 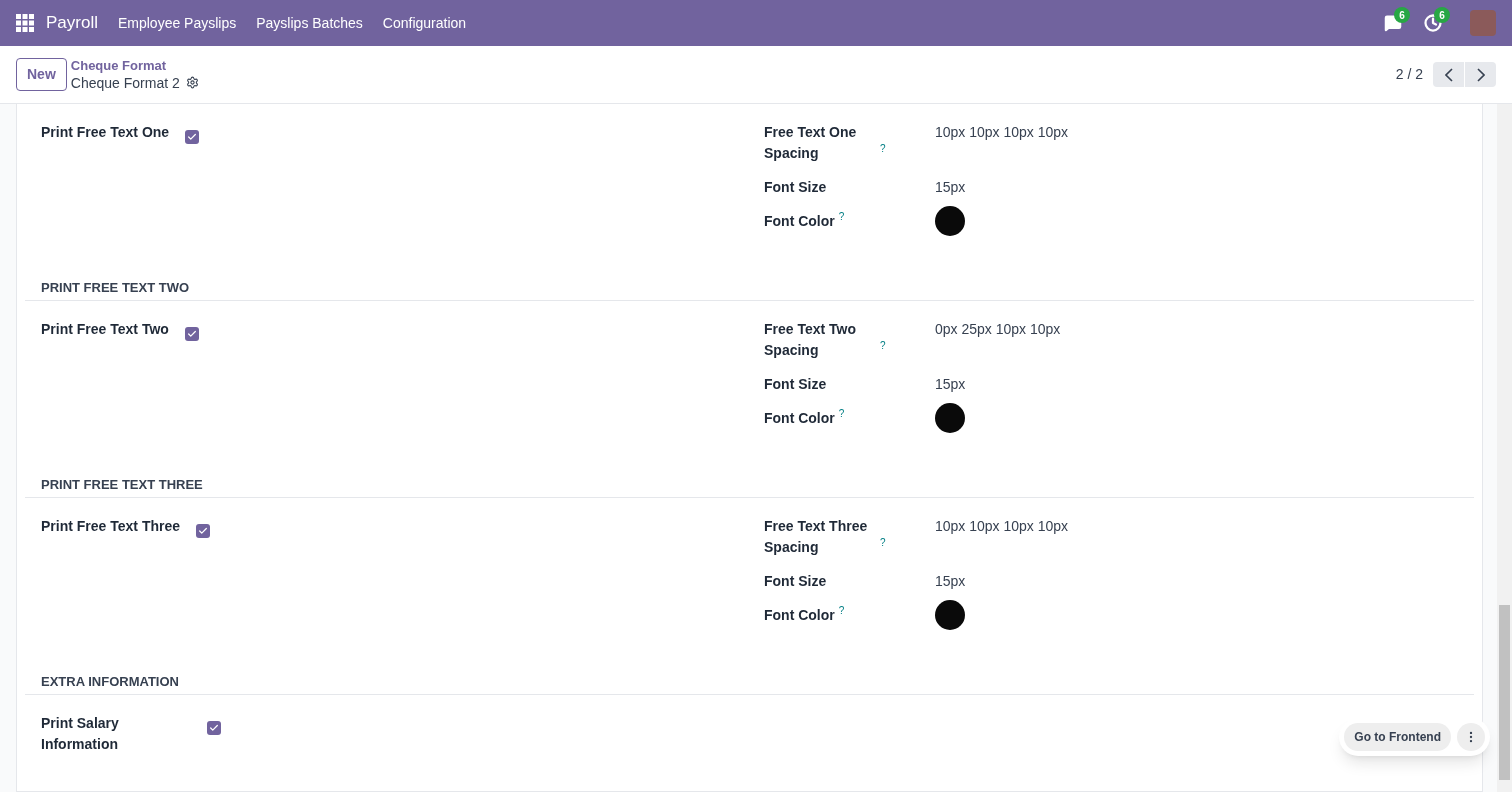 I want to click on chevron-right-icon, so click(x=1480, y=74).